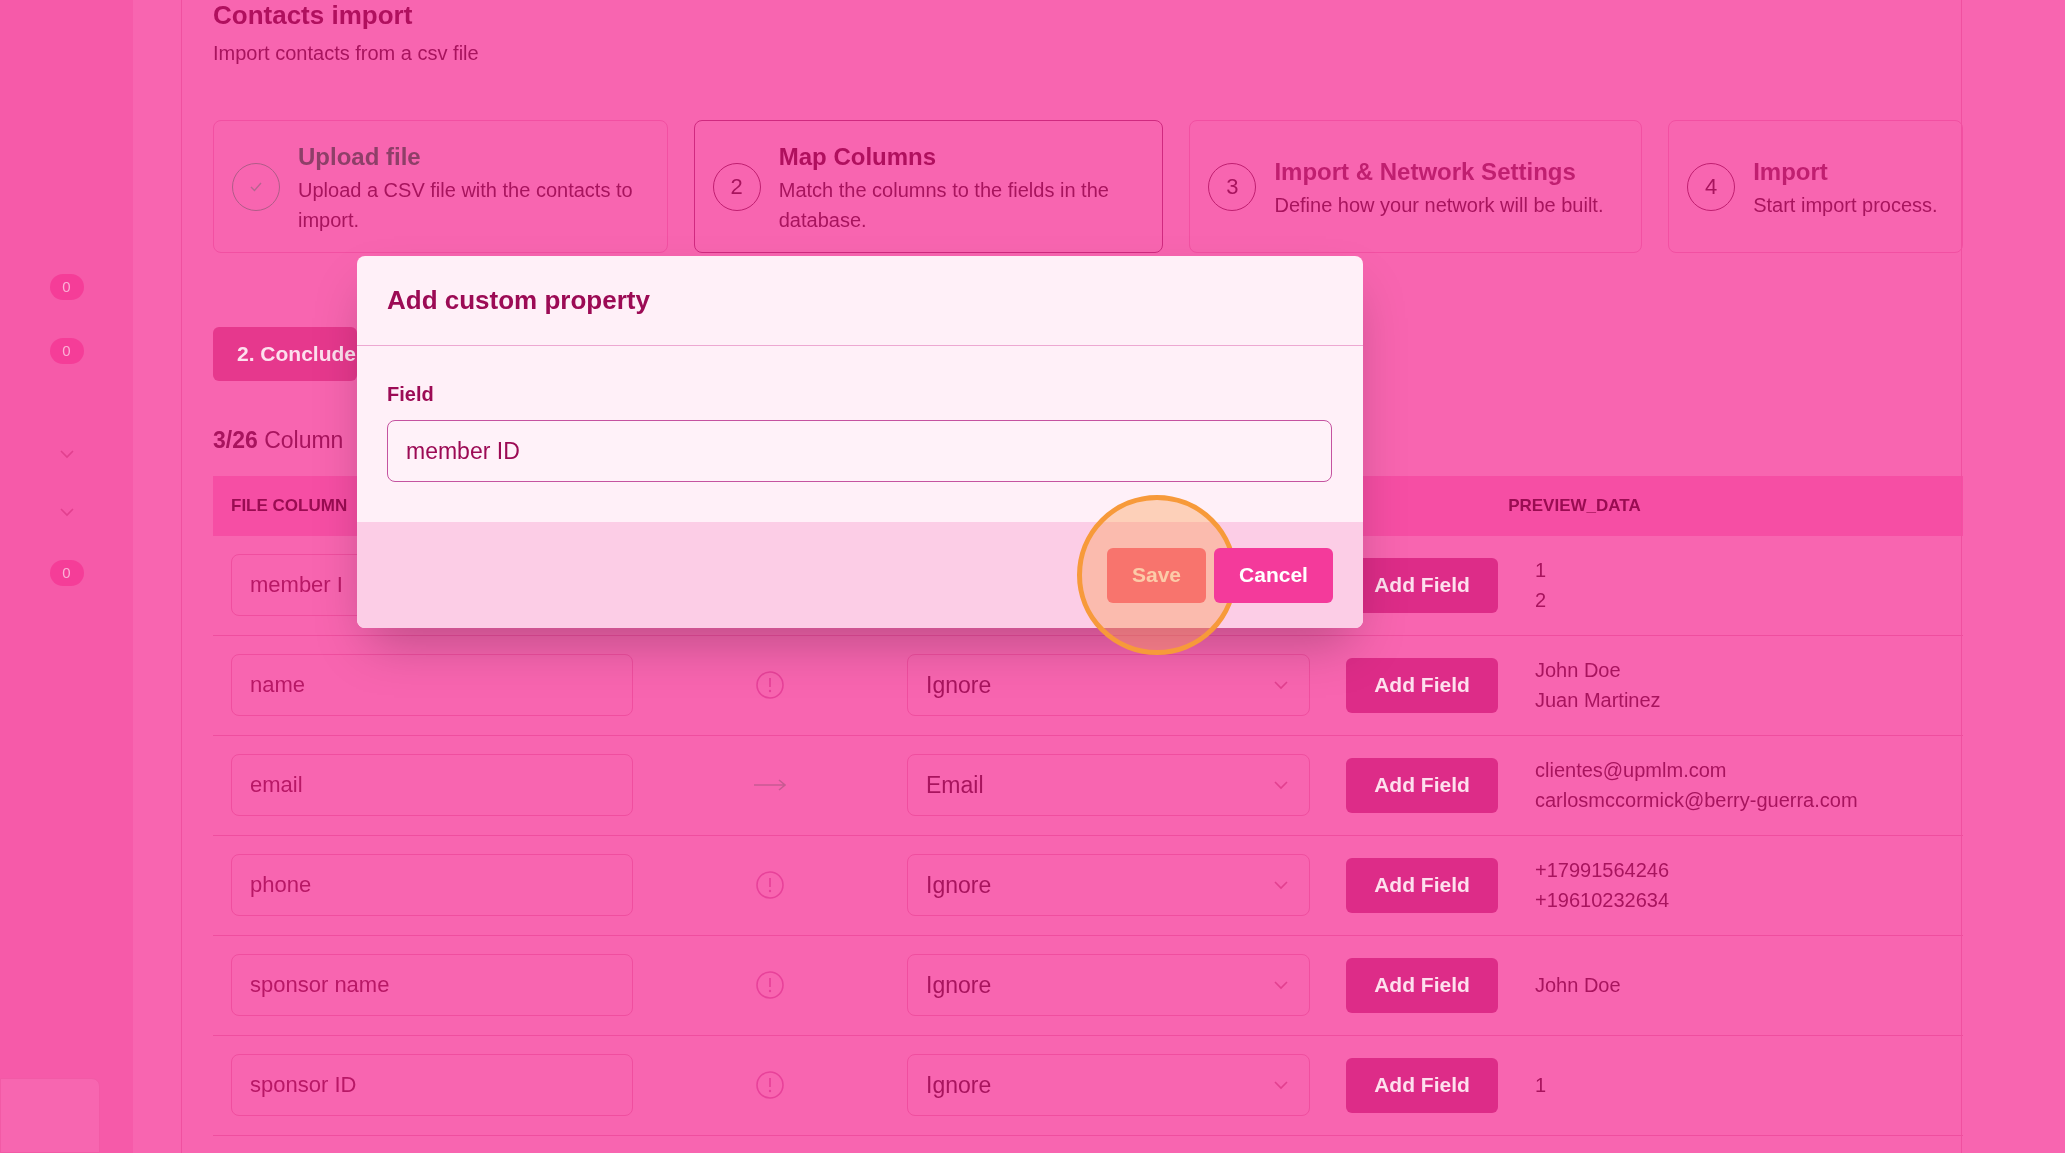 This screenshot has width=2065, height=1153. Describe the element at coordinates (858, 156) in the screenshot. I see `step-title: Map Columns` at that location.